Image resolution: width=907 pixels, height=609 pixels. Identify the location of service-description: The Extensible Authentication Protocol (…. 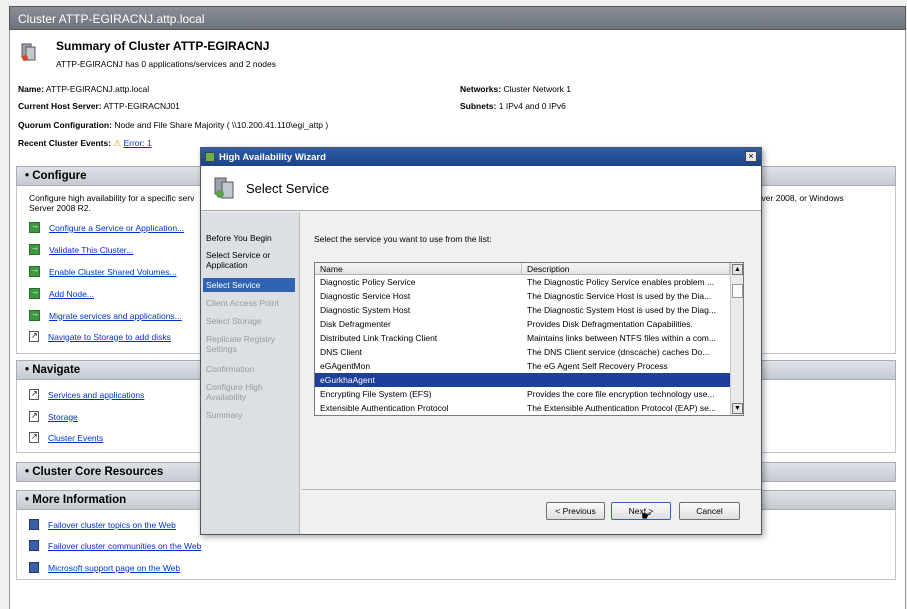
(621, 408).